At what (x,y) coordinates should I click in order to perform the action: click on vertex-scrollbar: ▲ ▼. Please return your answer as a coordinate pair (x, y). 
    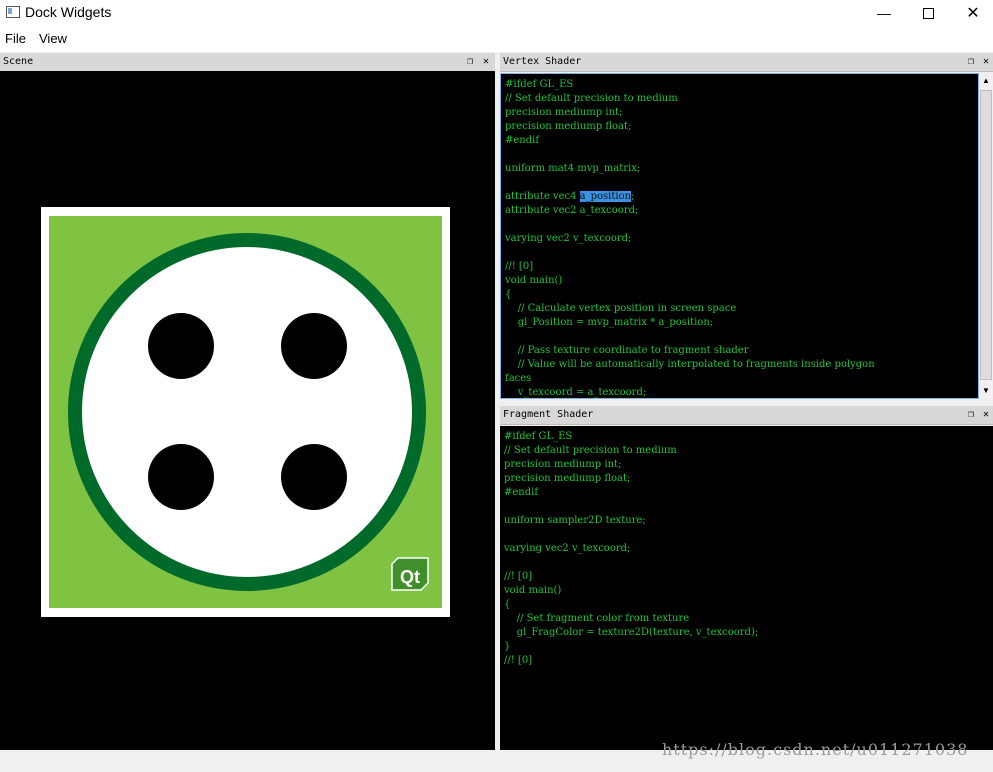
    Looking at the image, I should click on (986, 236).